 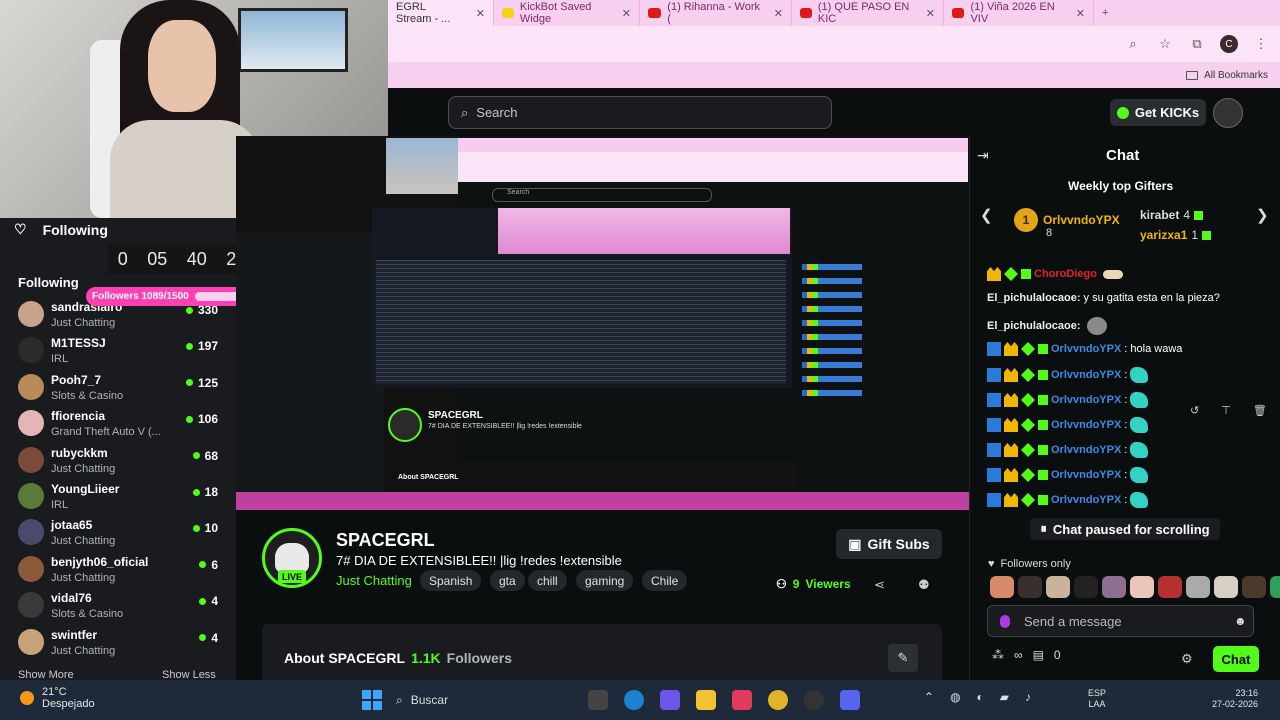 I want to click on sidebar-channel: jotaa65 Just Chatting 10, so click(x=121, y=534).